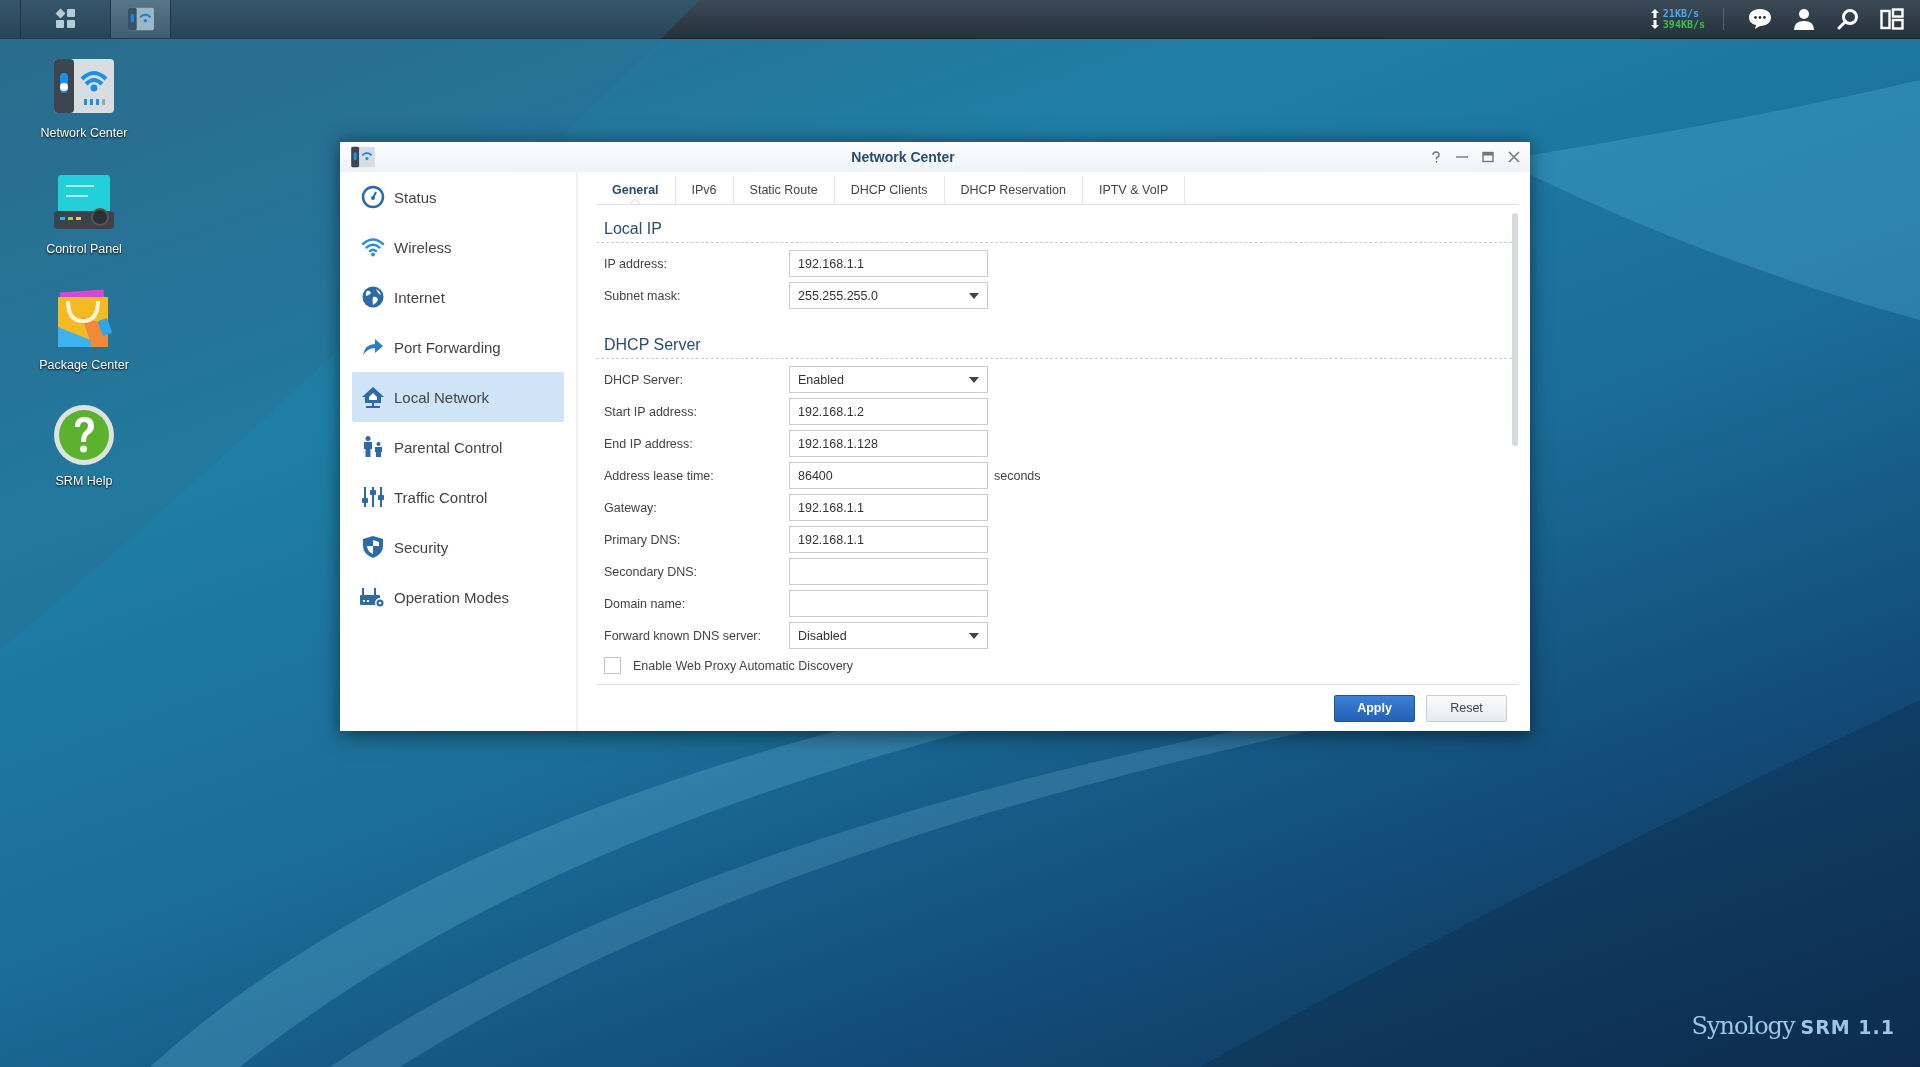 Image resolution: width=1920 pixels, height=1067 pixels. What do you see at coordinates (373, 497) in the screenshot?
I see `sliders-icon` at bounding box center [373, 497].